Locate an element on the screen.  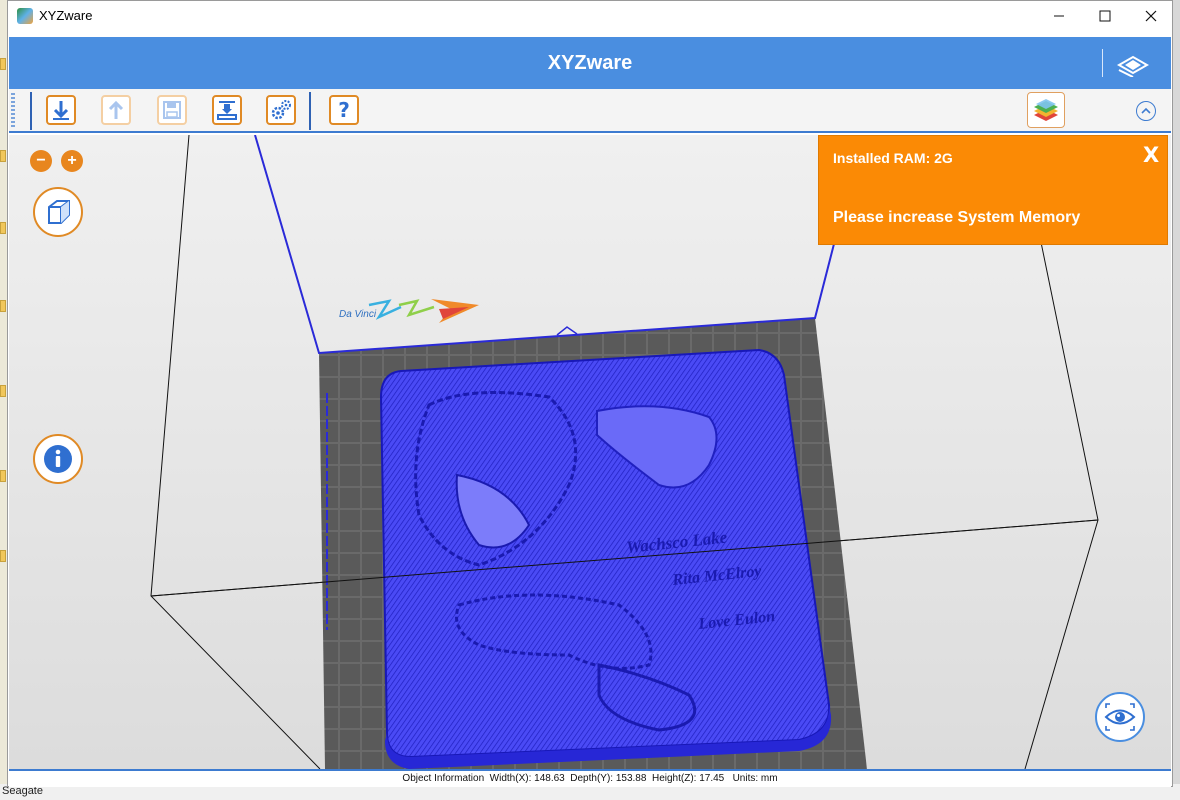
zoom-in-button: + is located at coordinates (72, 161).